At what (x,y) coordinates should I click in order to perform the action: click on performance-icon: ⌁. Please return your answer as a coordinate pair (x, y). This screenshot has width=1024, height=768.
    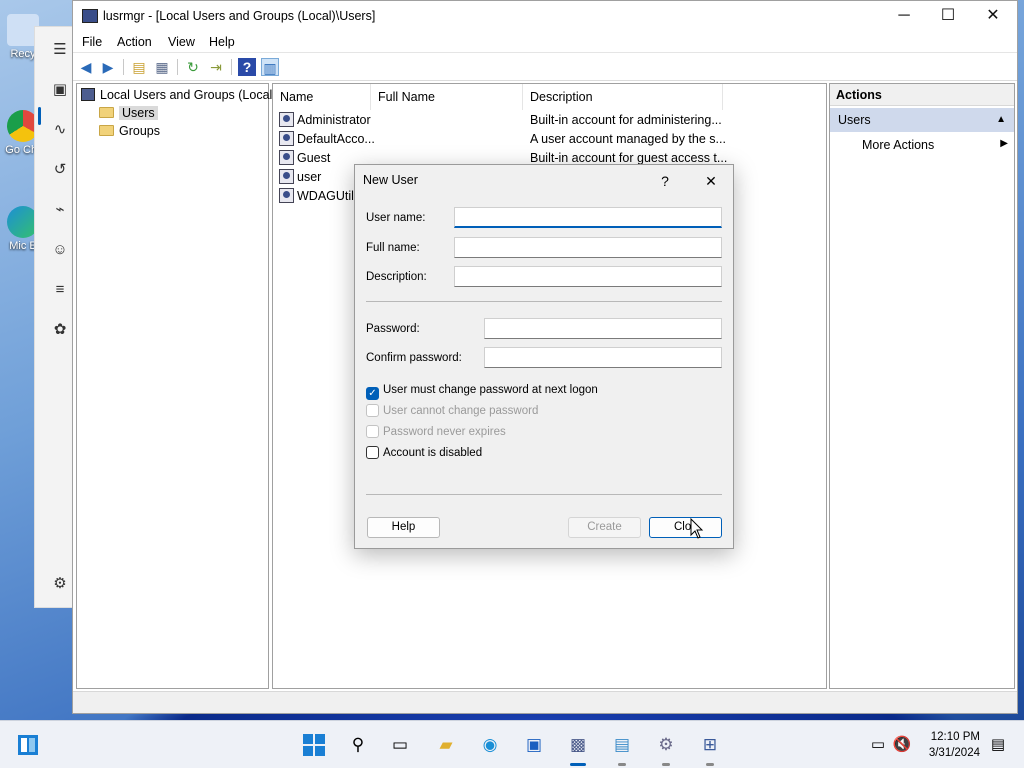
    Looking at the image, I should click on (60, 210).